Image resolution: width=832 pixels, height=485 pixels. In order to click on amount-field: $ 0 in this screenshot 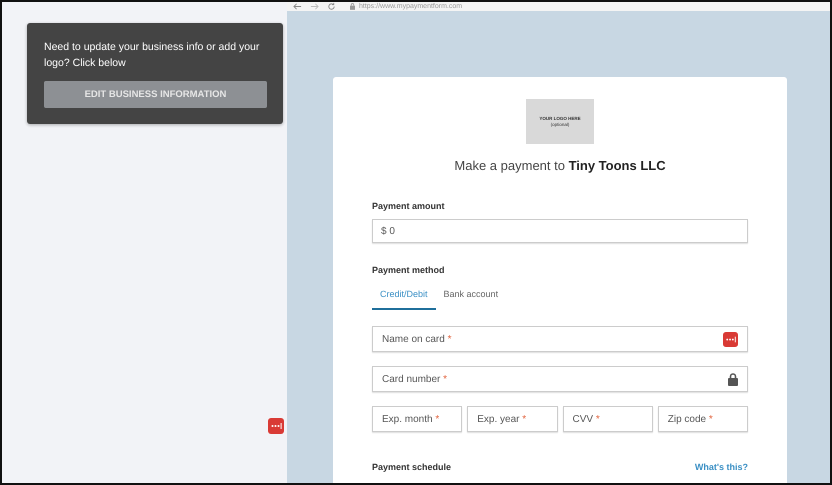, I will do `click(560, 231)`.